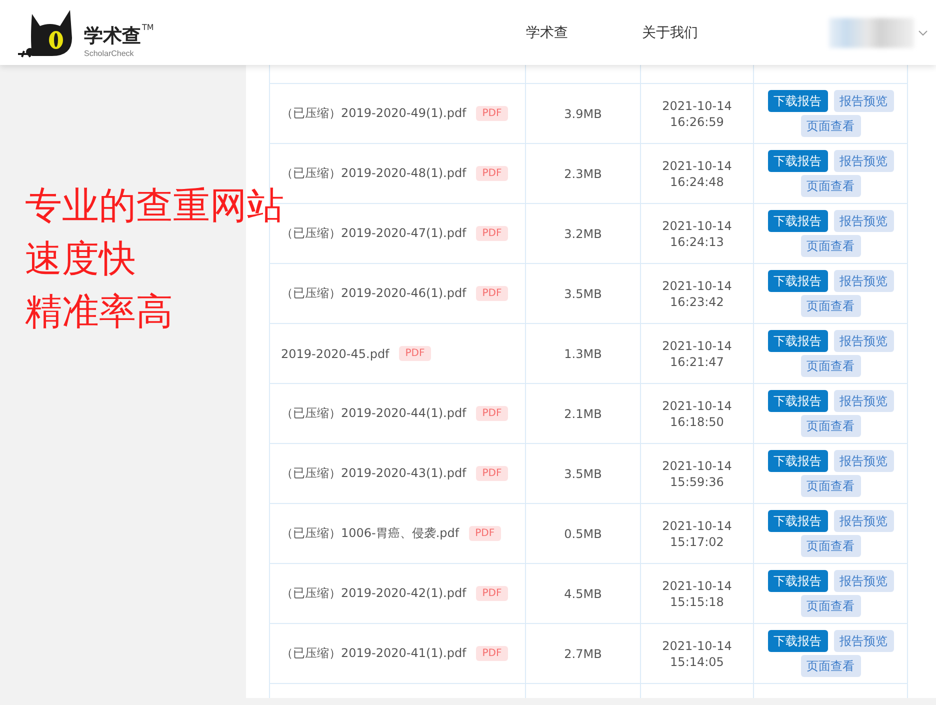 Image resolution: width=936 pixels, height=705 pixels. Describe the element at coordinates (112, 36) in the screenshot. I see `logo-title: 学术查` at that location.